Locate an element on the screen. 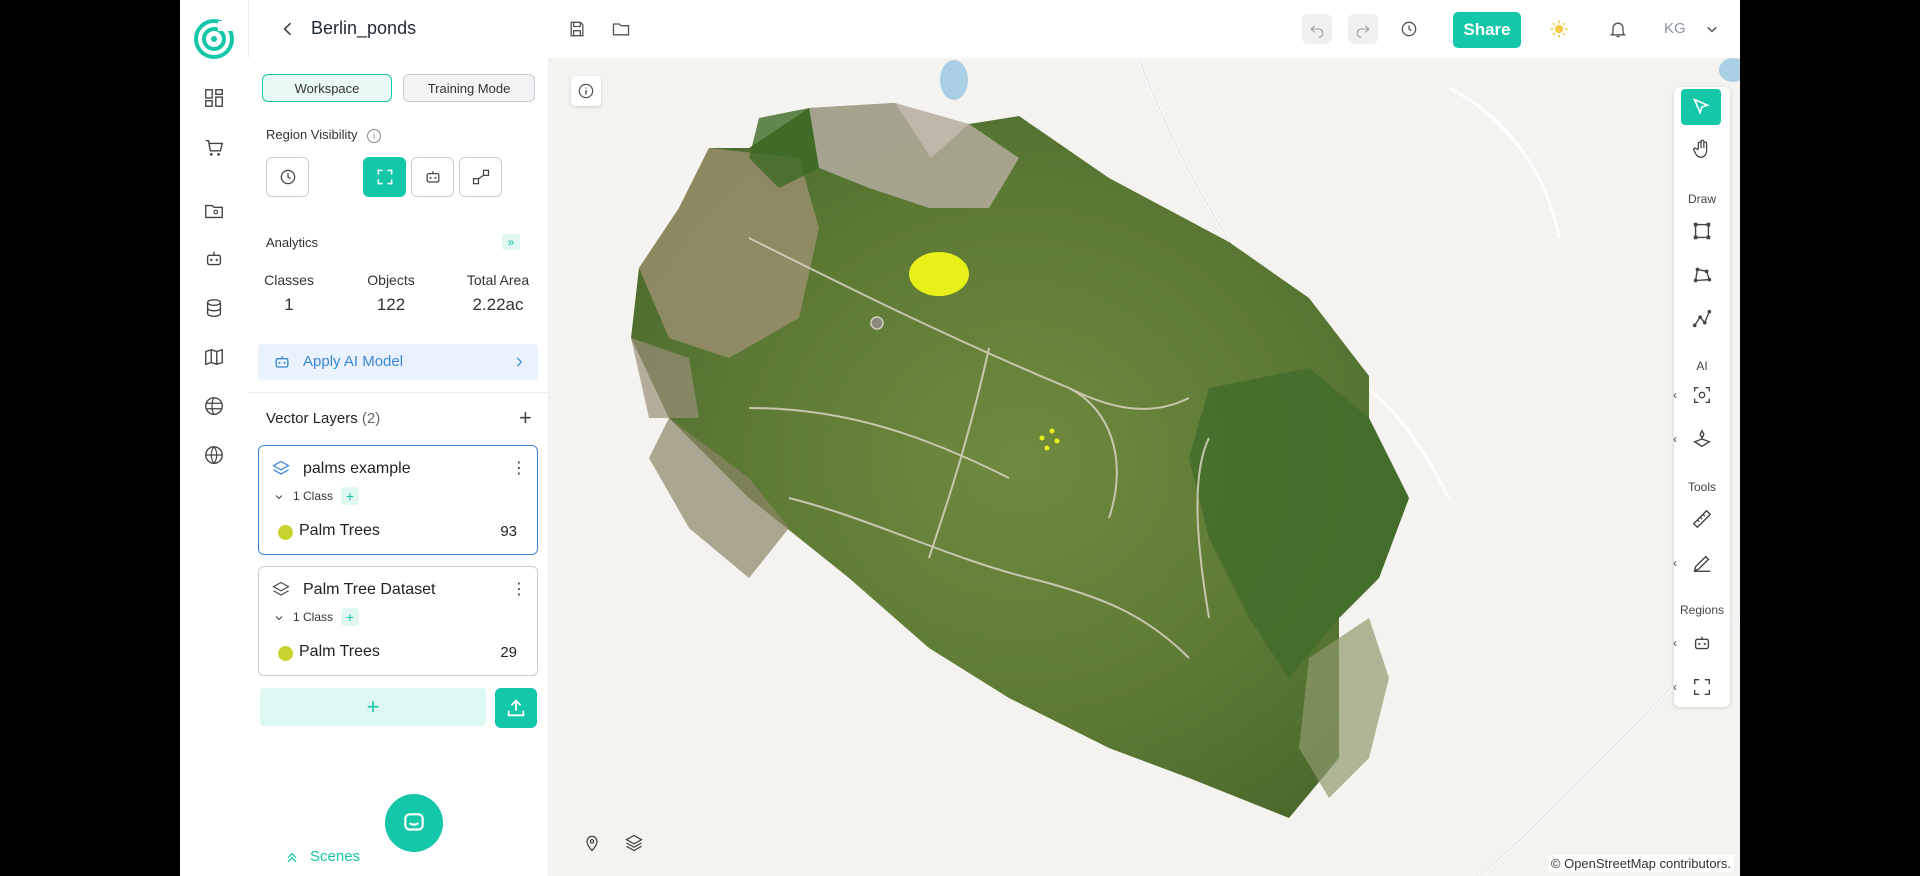  select-tool is located at coordinates (1701, 107).